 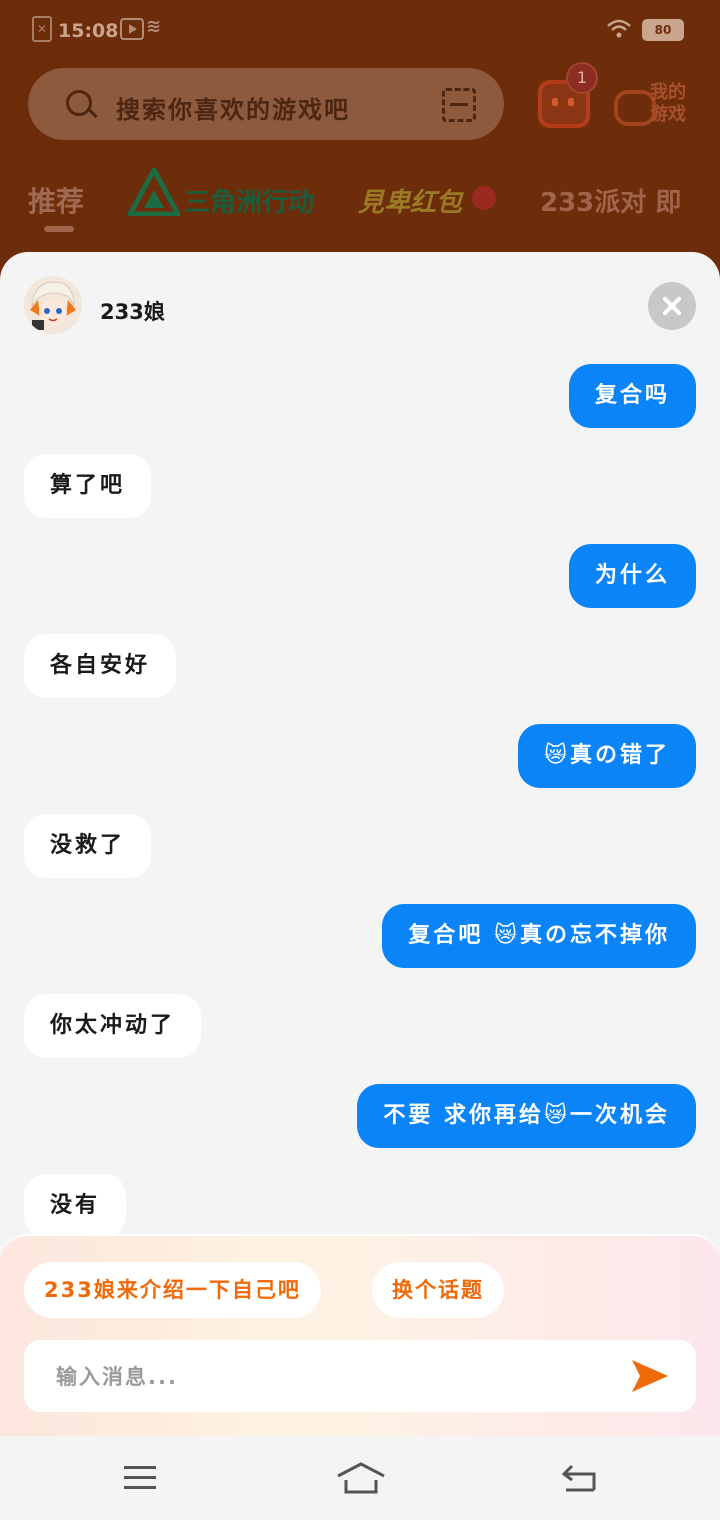 I want to click on close-icon, so click(x=672, y=306).